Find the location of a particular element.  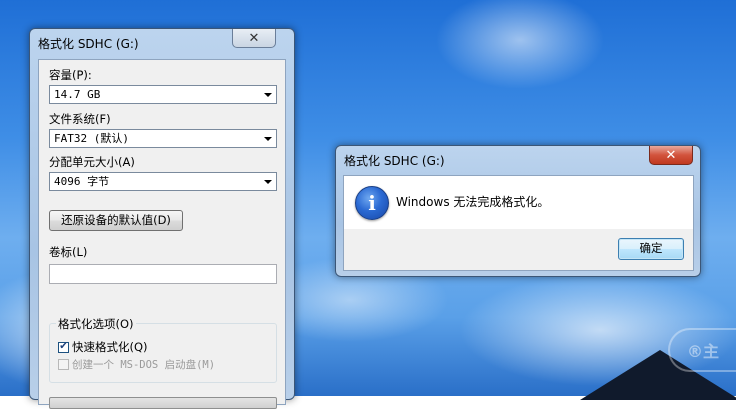

quick-format-checkbox: ✔ is located at coordinates (63, 347).